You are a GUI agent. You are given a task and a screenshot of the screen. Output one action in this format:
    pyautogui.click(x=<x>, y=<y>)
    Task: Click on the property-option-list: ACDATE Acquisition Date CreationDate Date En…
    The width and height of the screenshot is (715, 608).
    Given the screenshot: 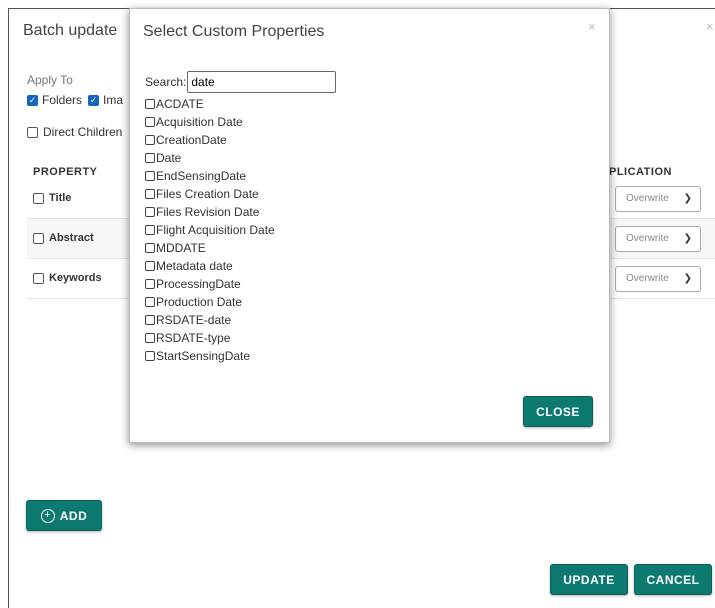 What is the action you would take?
    pyautogui.click(x=210, y=230)
    